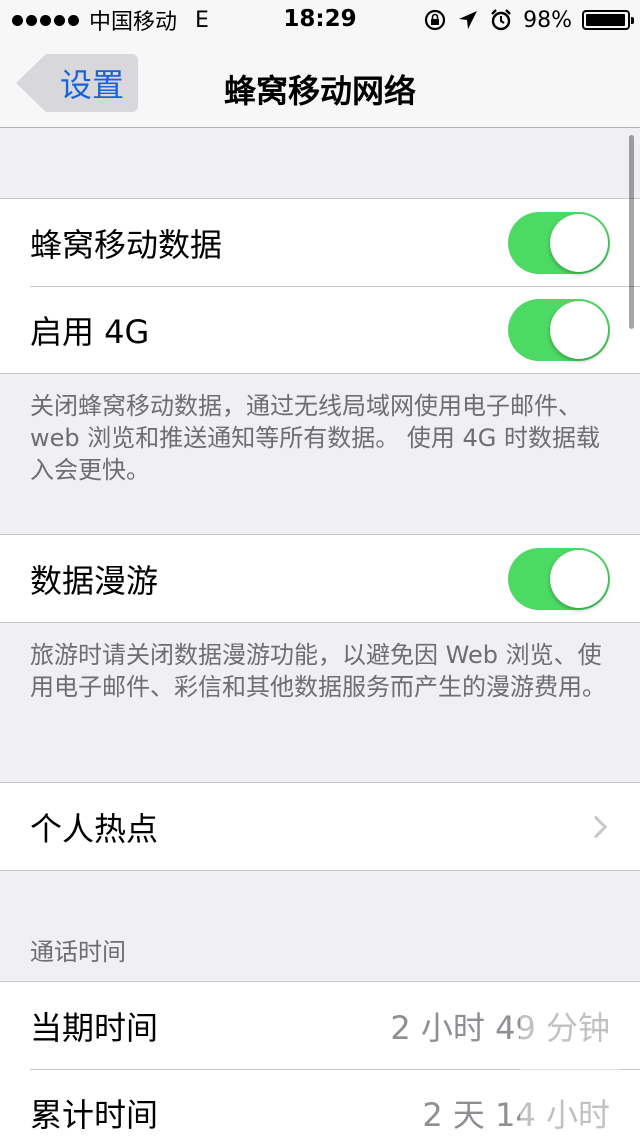  I want to click on status-right: 98%, so click(528, 20).